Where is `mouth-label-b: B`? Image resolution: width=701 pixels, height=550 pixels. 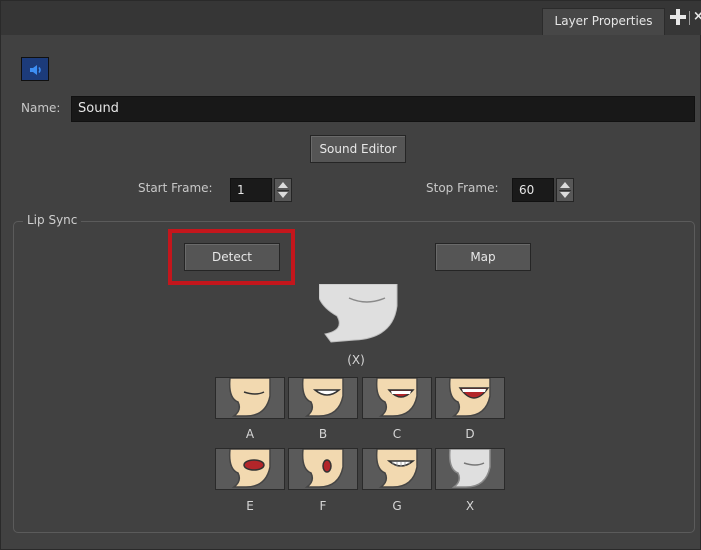
mouth-label-b: B is located at coordinates (323, 434).